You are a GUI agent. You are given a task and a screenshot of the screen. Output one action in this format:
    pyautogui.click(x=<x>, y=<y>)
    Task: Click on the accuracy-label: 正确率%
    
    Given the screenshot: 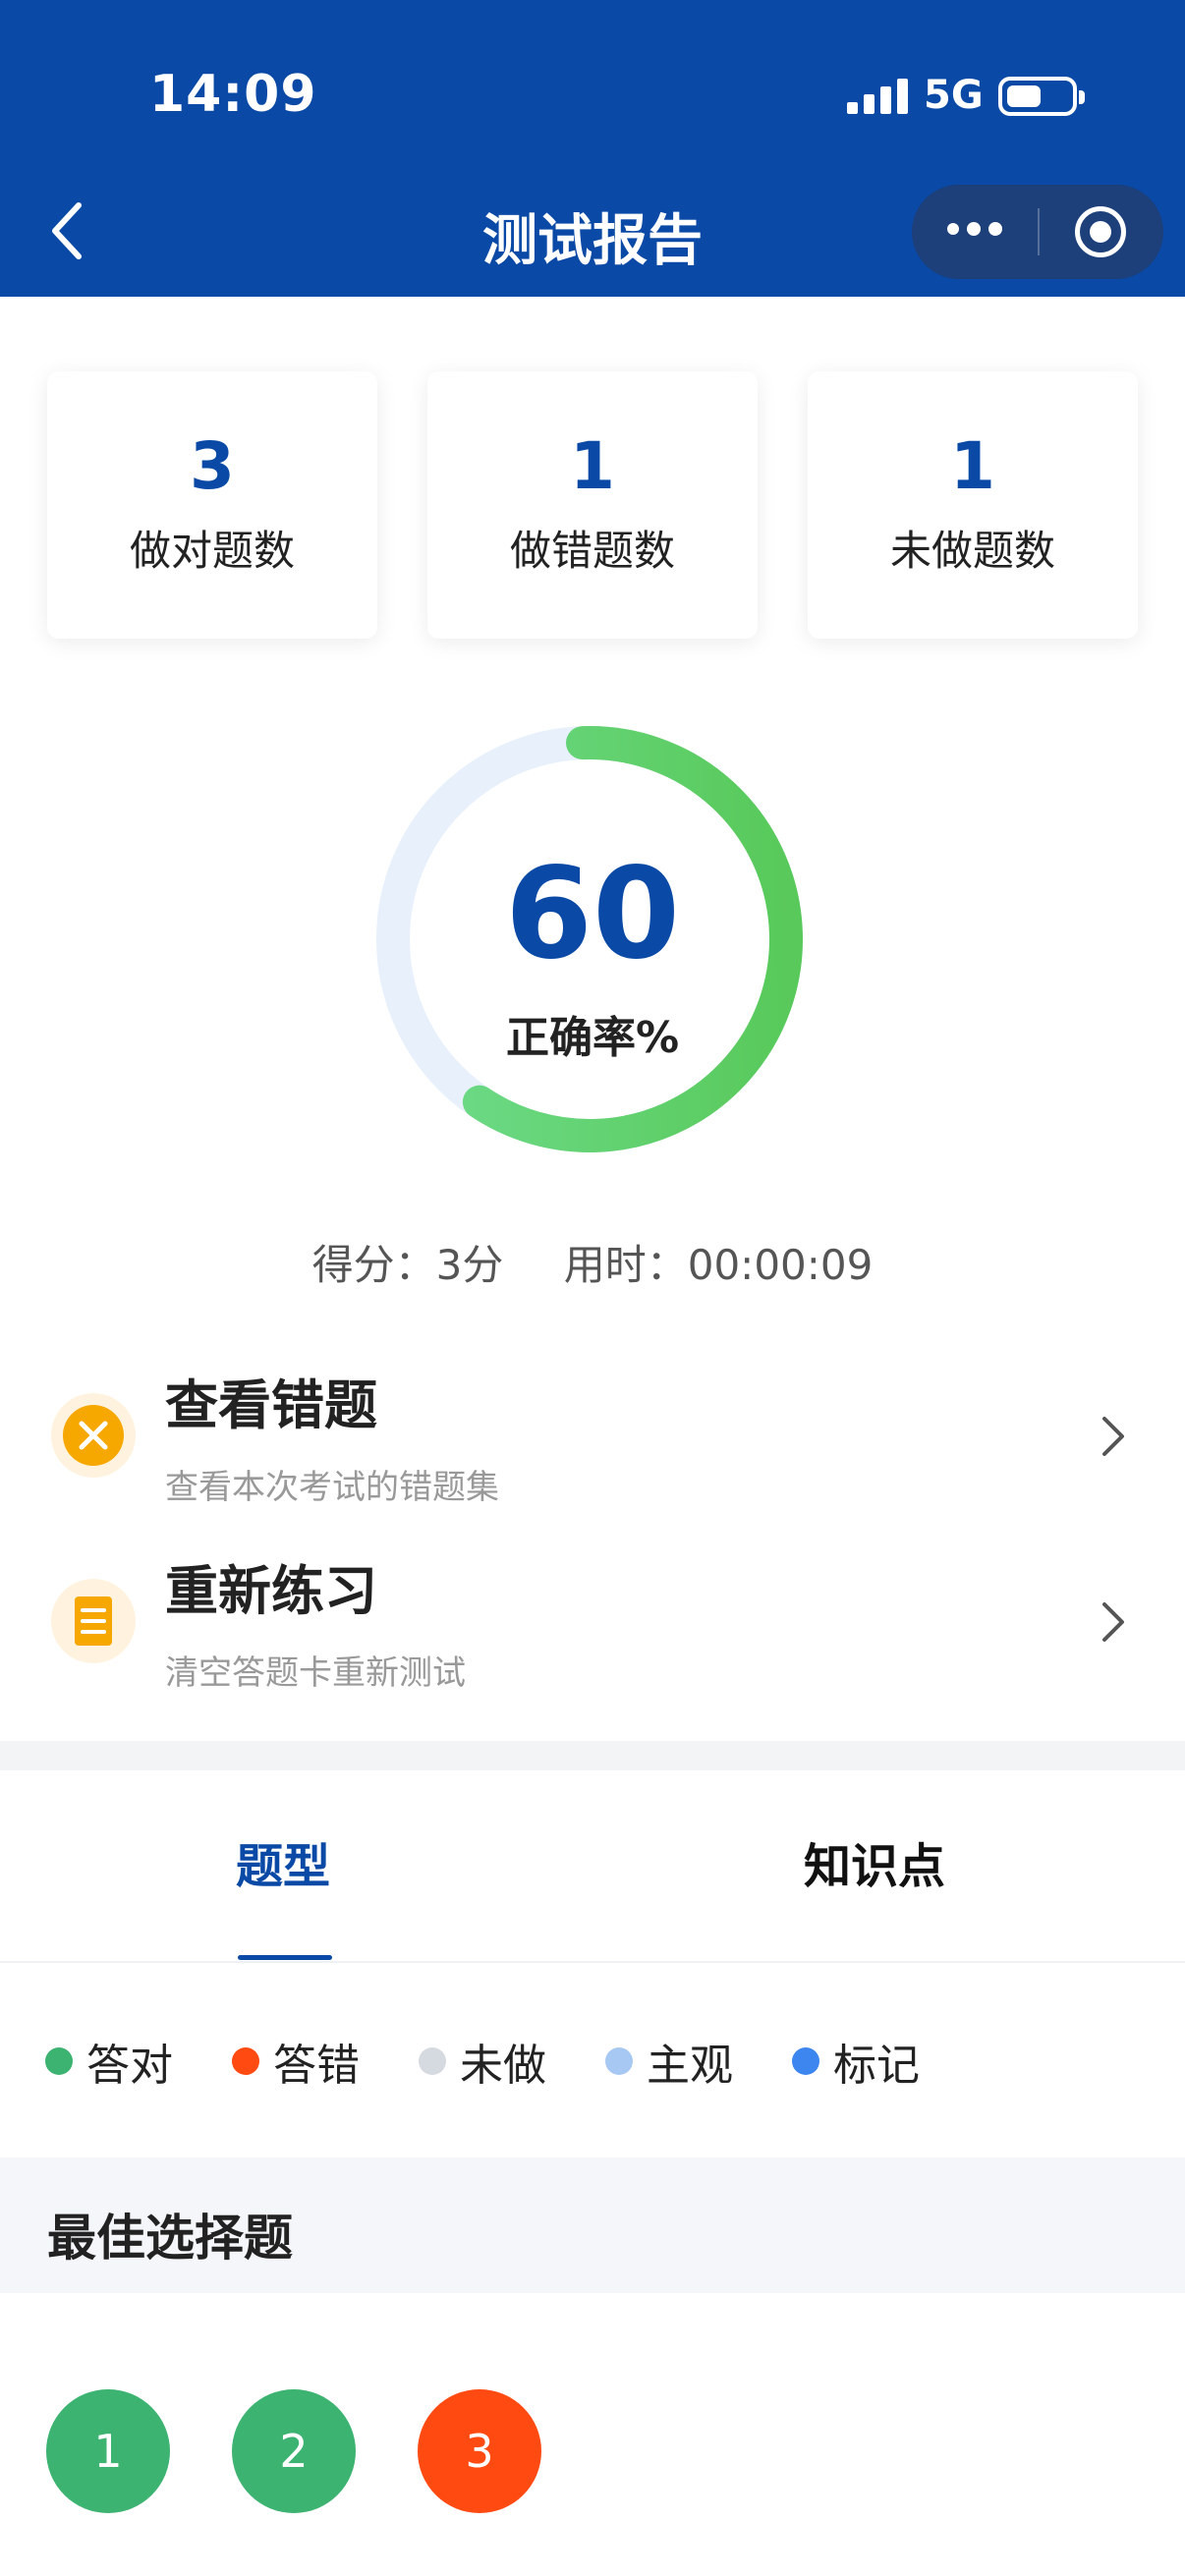 What is the action you would take?
    pyautogui.click(x=592, y=1038)
    